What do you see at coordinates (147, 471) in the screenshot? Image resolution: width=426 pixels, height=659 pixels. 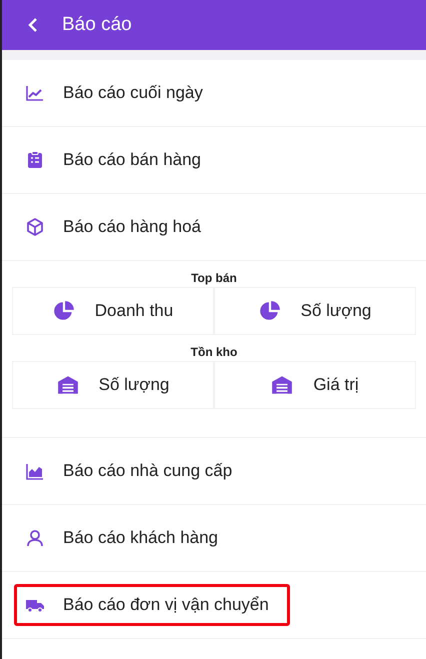 I see `report-item-label: Báo cáo nhà cung cấp` at bounding box center [147, 471].